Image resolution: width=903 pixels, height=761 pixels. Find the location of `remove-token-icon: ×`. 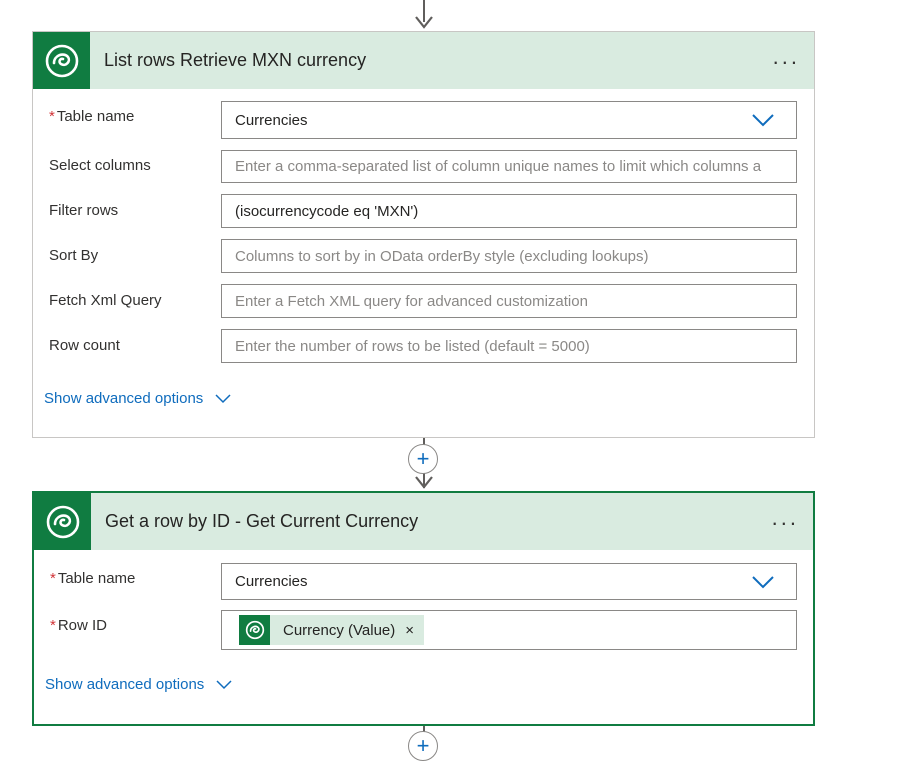

remove-token-icon: × is located at coordinates (409, 630).